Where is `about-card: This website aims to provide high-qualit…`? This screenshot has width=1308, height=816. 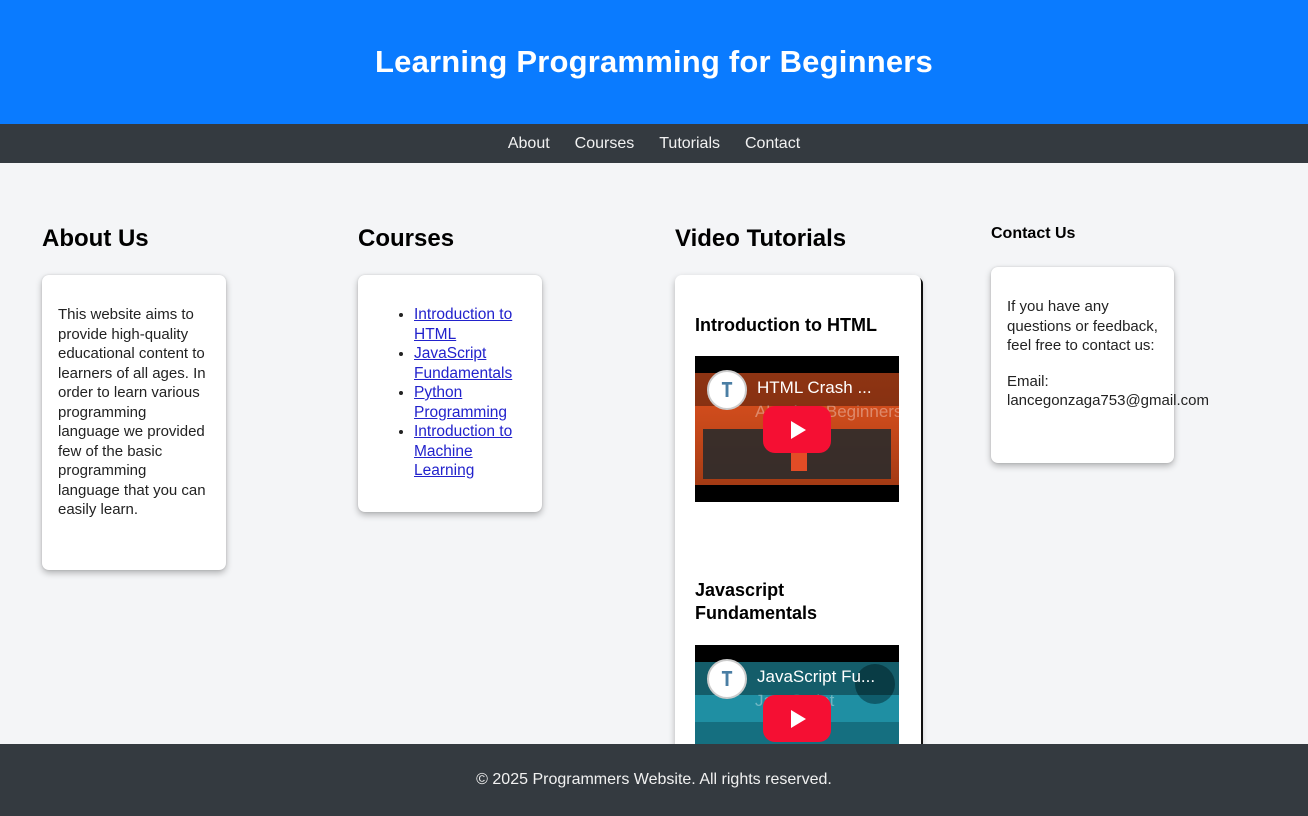 about-card: This website aims to provide high-qualit… is located at coordinates (134, 422).